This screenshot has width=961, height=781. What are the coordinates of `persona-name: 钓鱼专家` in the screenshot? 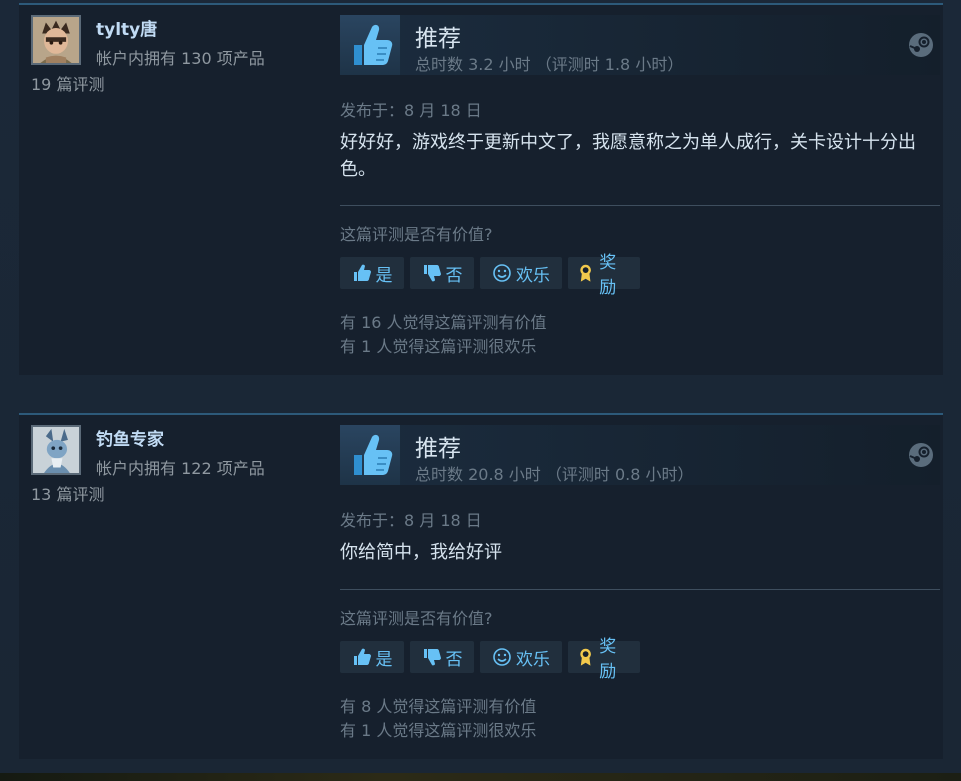 It's located at (130, 437).